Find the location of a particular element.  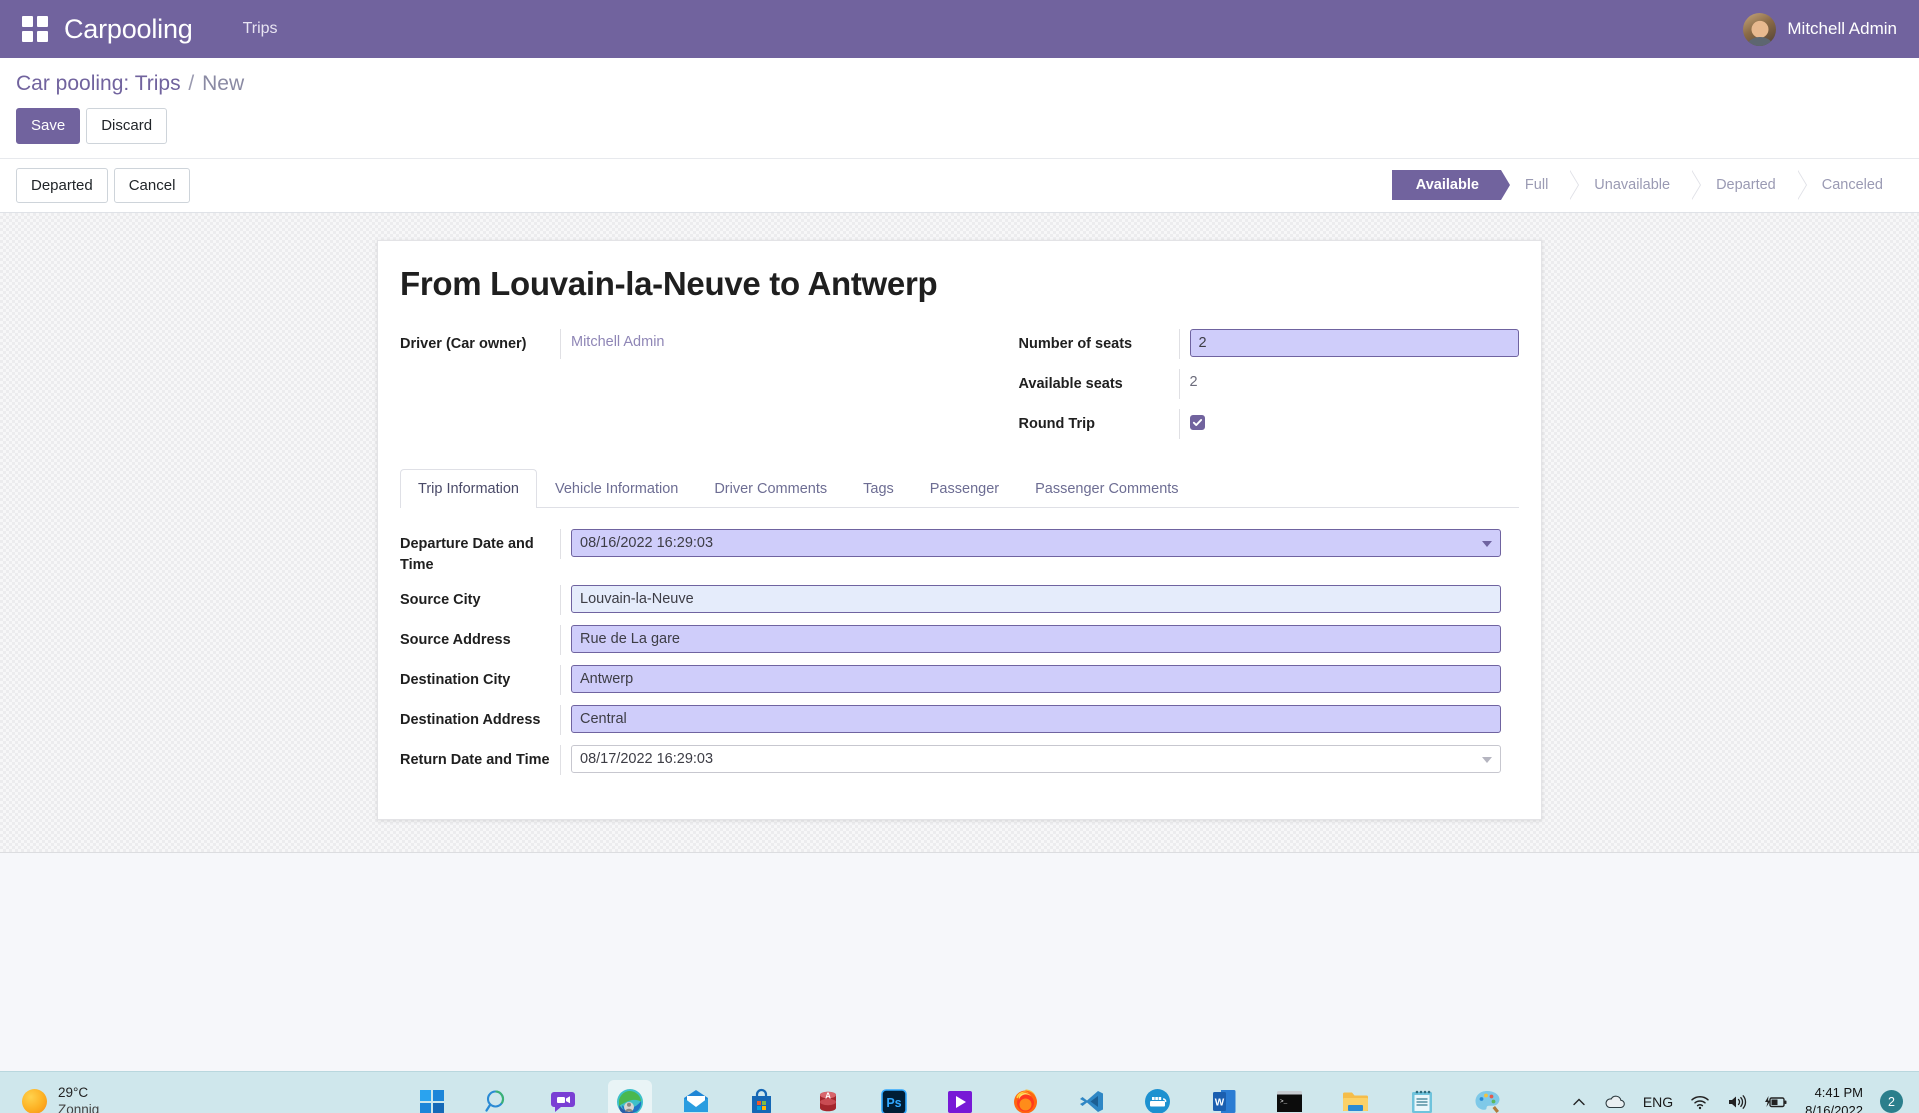

tab-trip-information: Trip Information is located at coordinates (468, 488).